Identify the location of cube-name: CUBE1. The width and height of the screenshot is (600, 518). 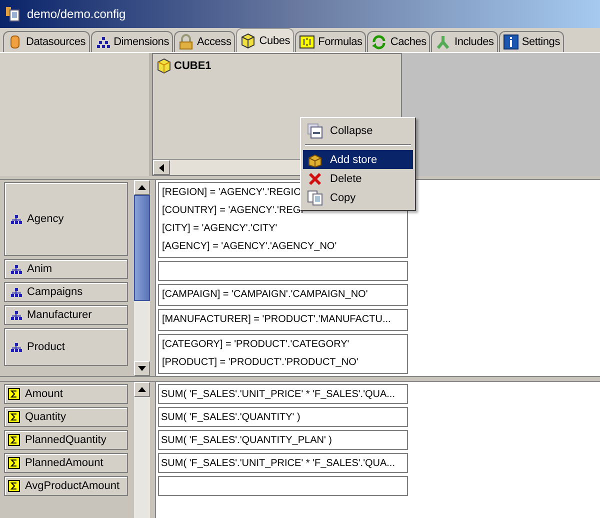
(193, 66).